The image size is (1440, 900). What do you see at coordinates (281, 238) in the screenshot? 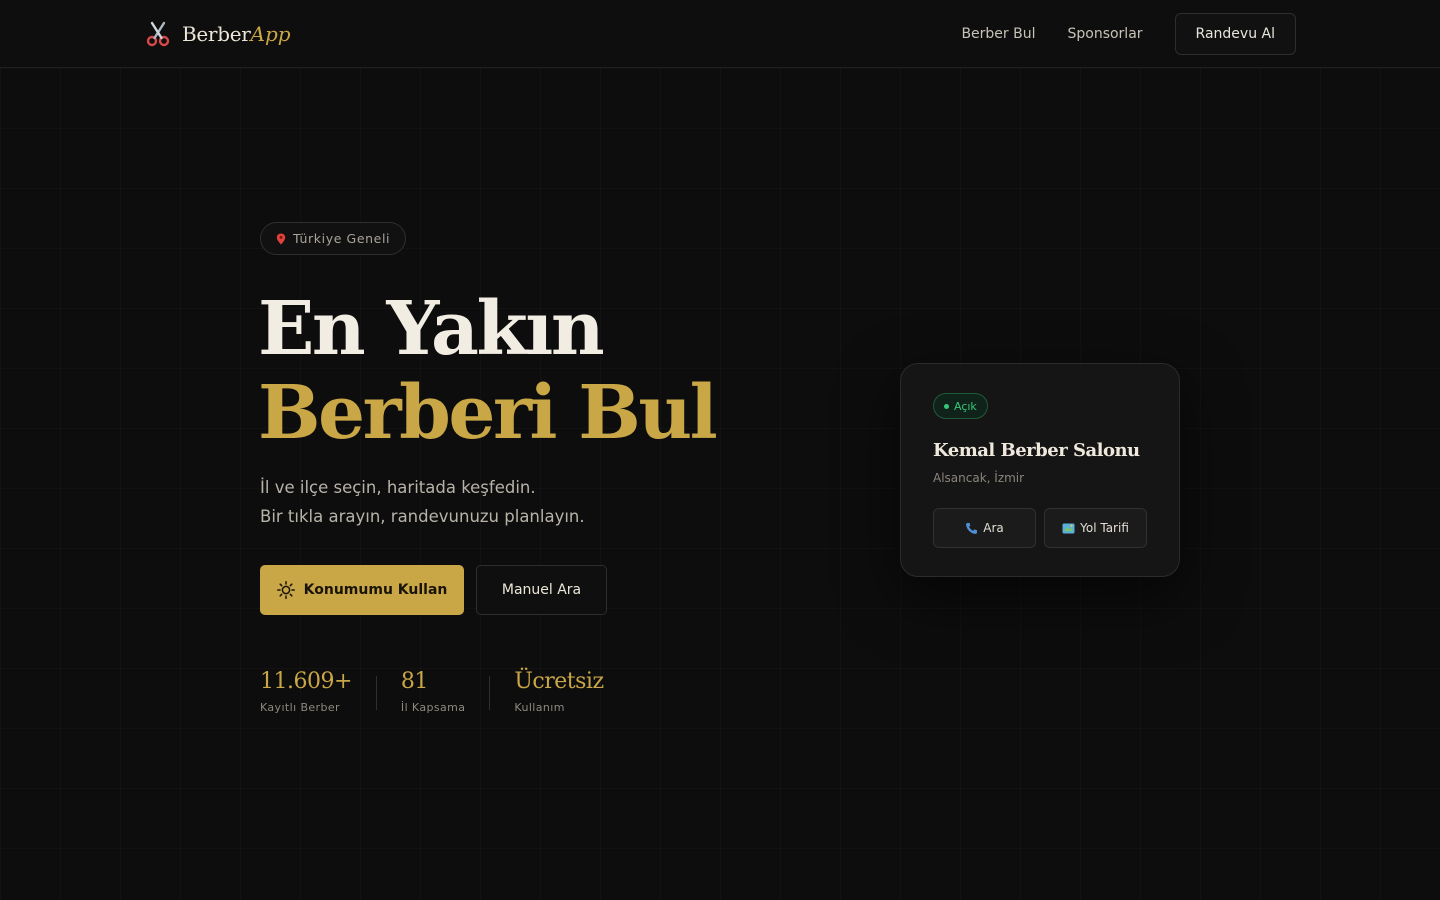
I see `map-pin-icon` at bounding box center [281, 238].